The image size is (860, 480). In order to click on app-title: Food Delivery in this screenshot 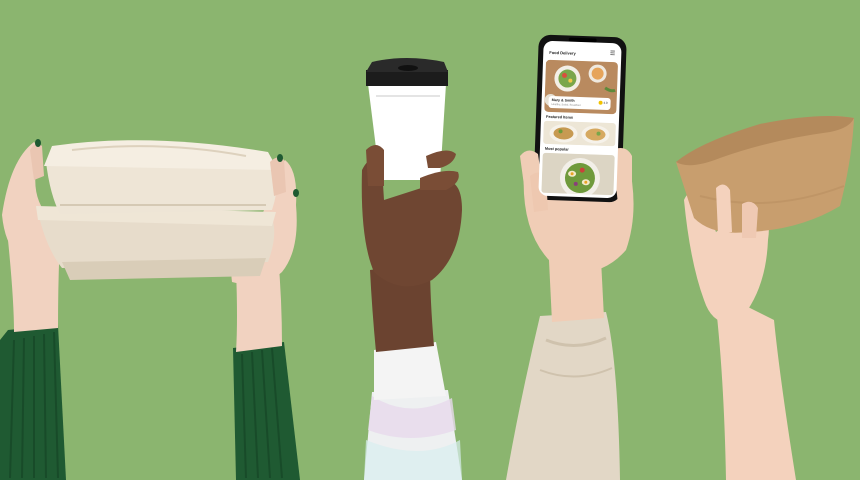, I will do `click(562, 52)`.